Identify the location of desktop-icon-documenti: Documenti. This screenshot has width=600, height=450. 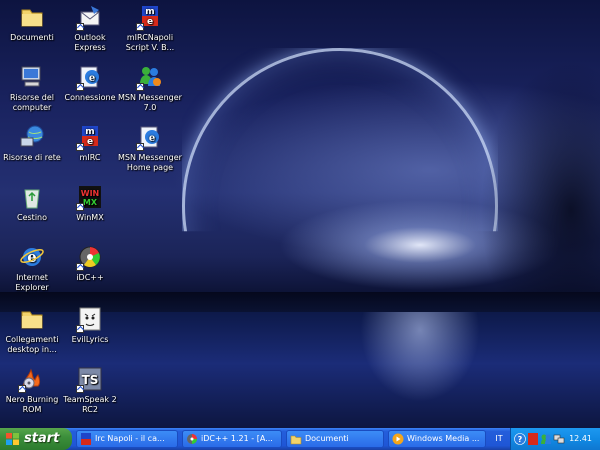
(32, 23).